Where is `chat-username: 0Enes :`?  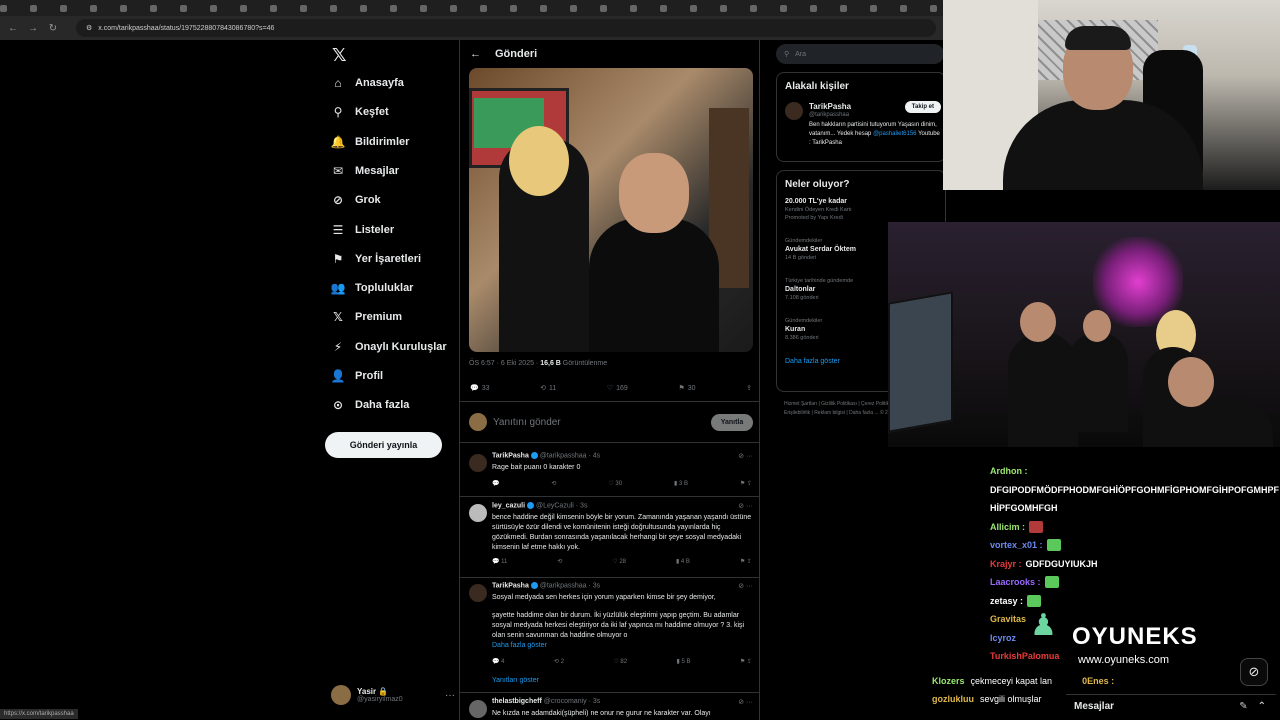 chat-username: 0Enes : is located at coordinates (1098, 681).